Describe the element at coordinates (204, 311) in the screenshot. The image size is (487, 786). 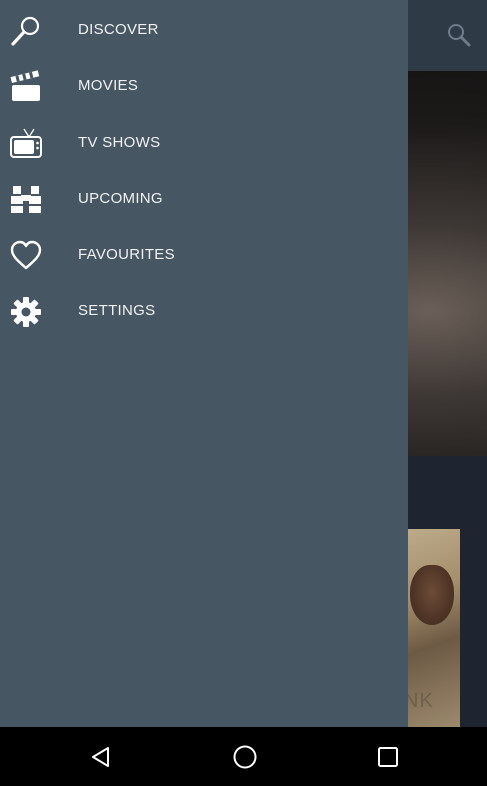
I see `drawer-item-settings: SETTINGS` at that location.